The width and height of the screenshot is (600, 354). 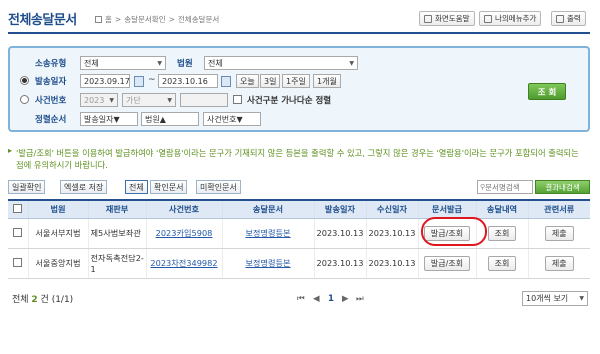 What do you see at coordinates (42, 20) in the screenshot?
I see `page-title: 전체송달문서` at bounding box center [42, 20].